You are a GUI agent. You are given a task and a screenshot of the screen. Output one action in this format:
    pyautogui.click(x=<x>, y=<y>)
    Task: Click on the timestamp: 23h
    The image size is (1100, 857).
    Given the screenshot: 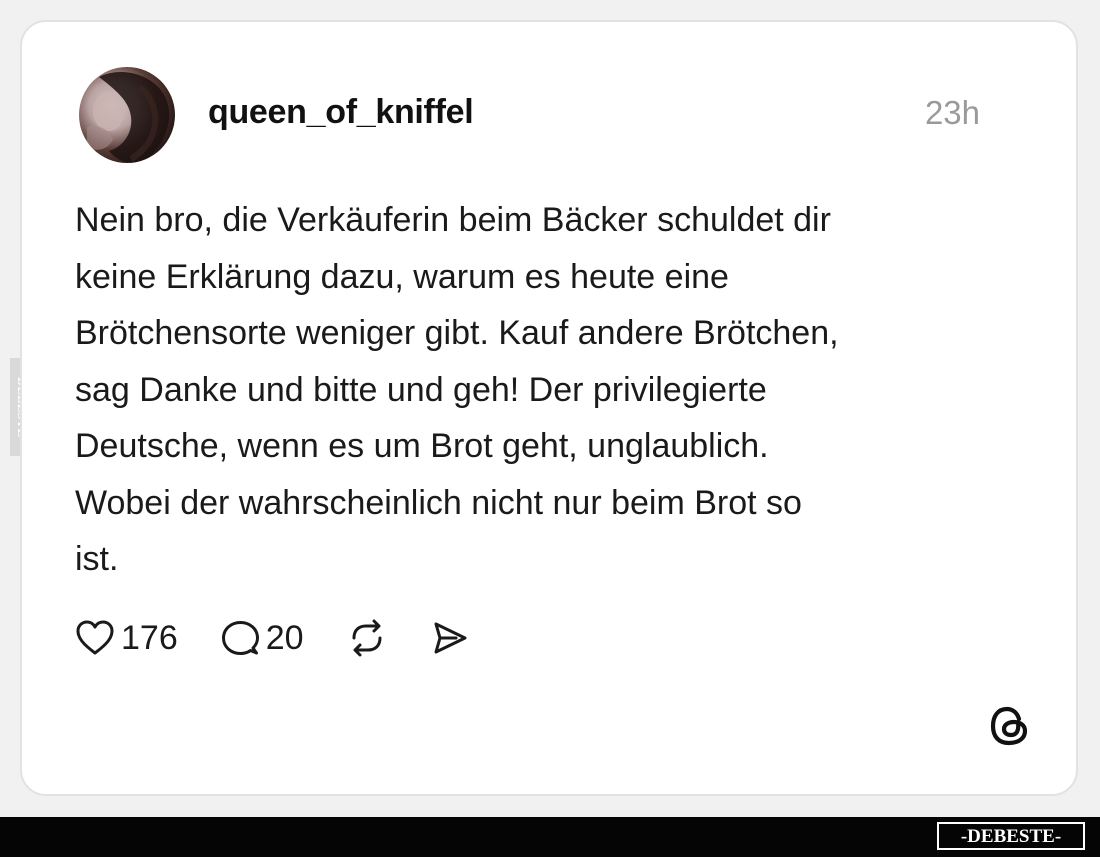 What is the action you would take?
    pyautogui.click(x=952, y=112)
    